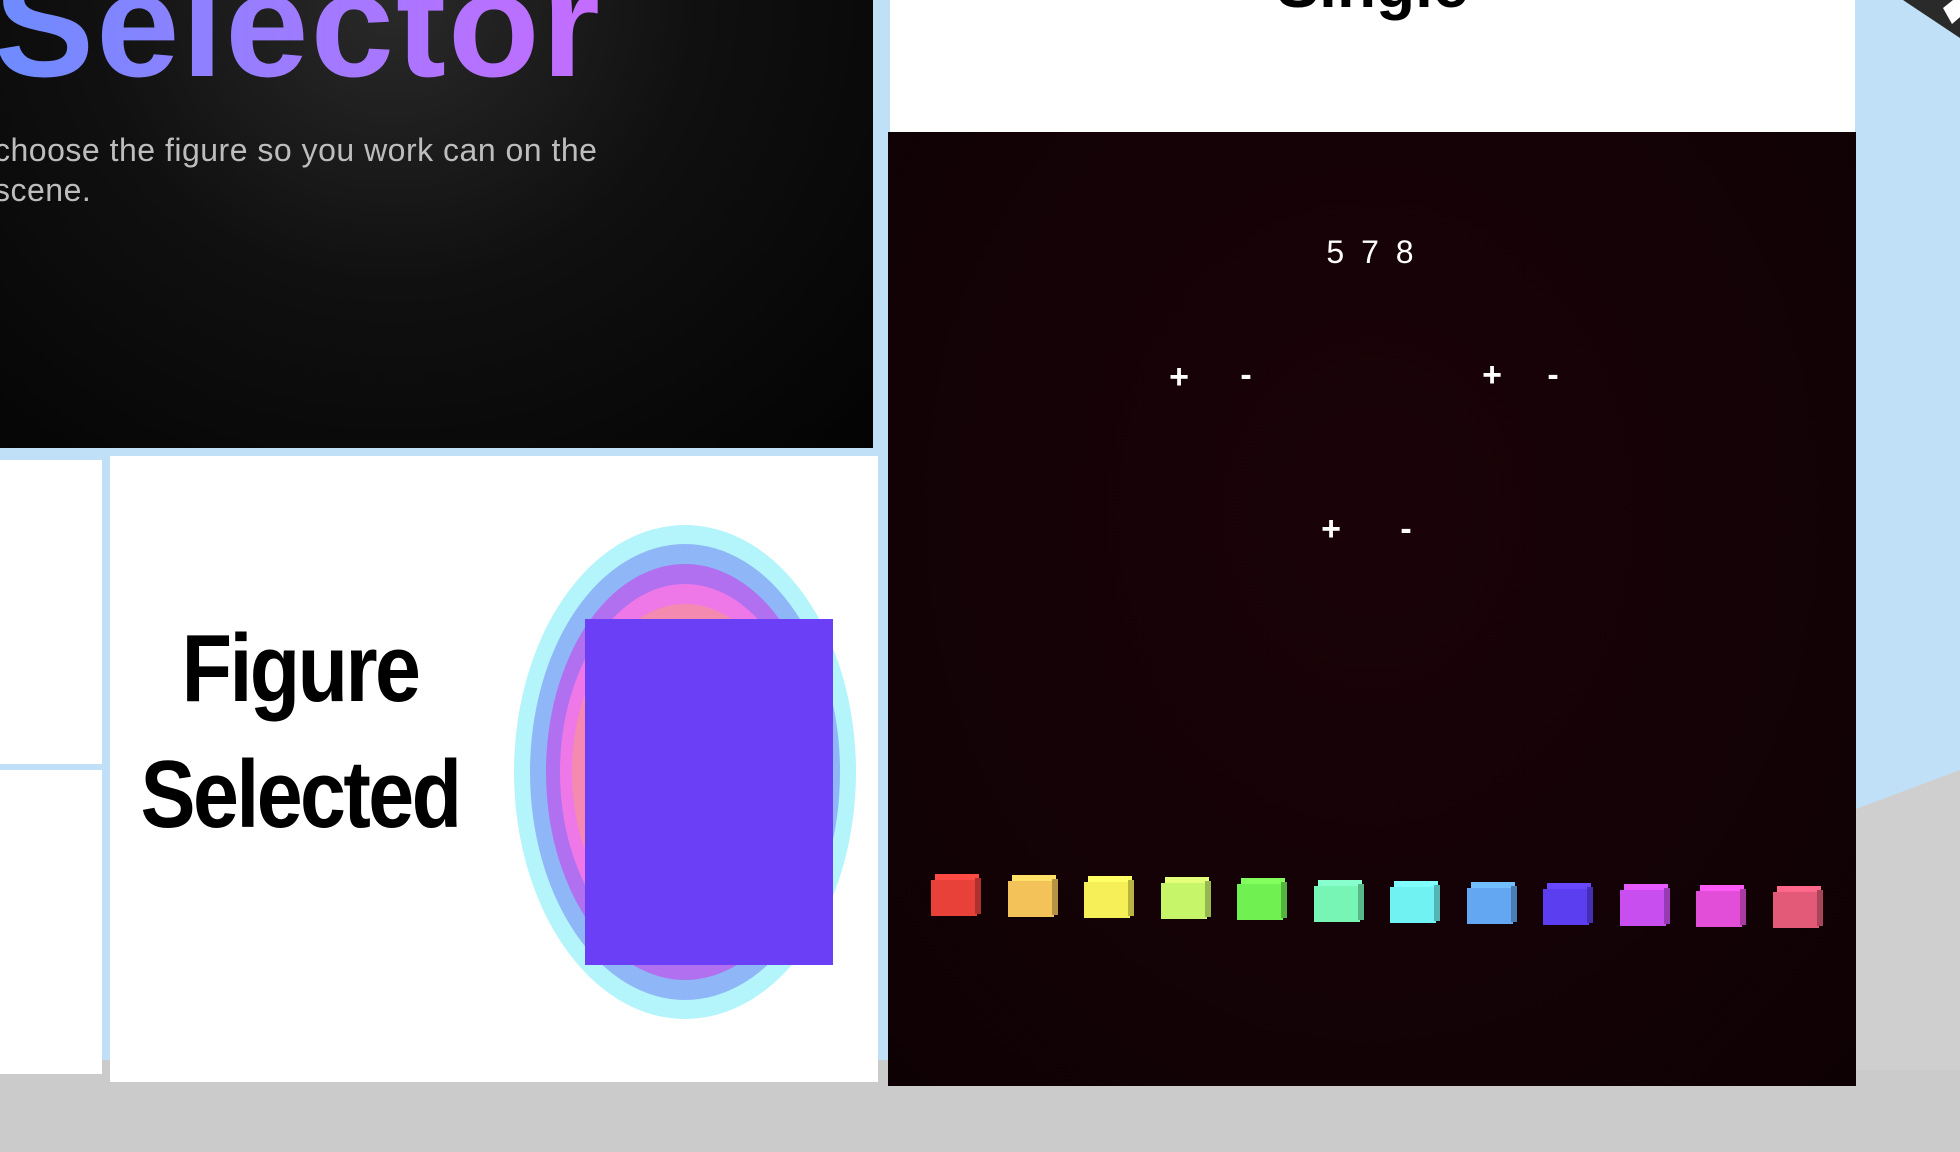 This screenshot has height=1152, width=1960. Describe the element at coordinates (1331, 529) in the screenshot. I see `increment-button-3: +` at that location.